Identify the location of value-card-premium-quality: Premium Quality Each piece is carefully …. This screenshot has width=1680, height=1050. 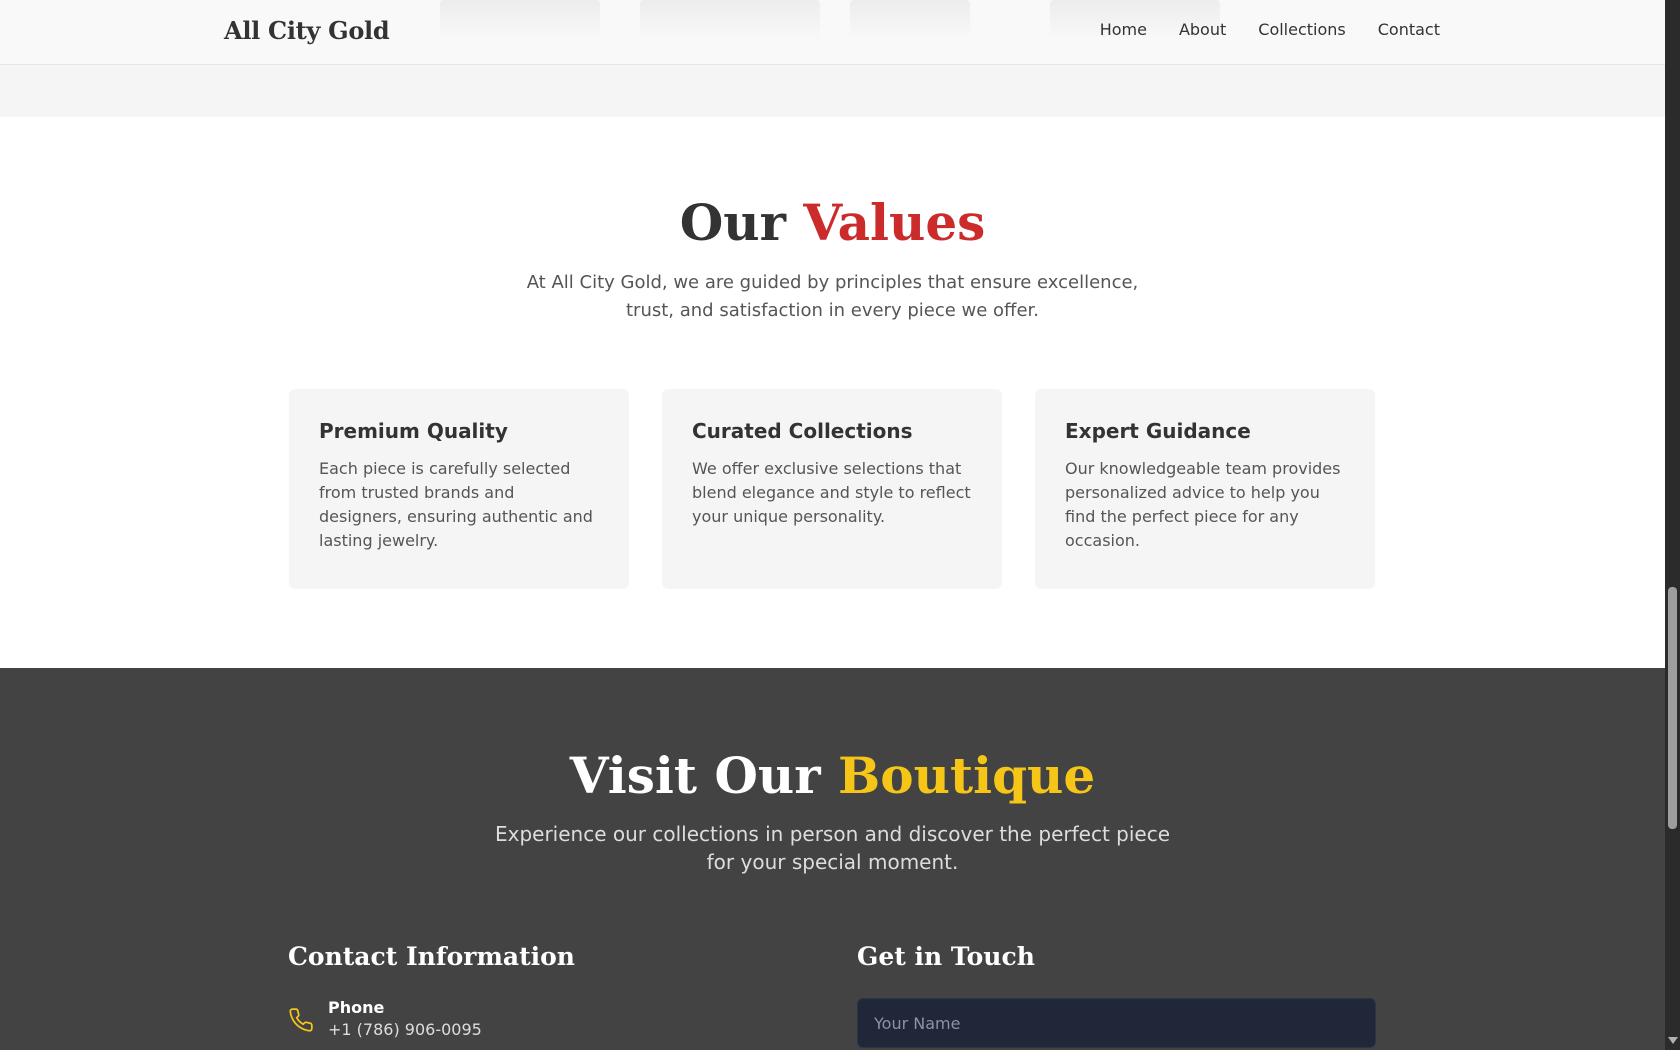
(459, 489).